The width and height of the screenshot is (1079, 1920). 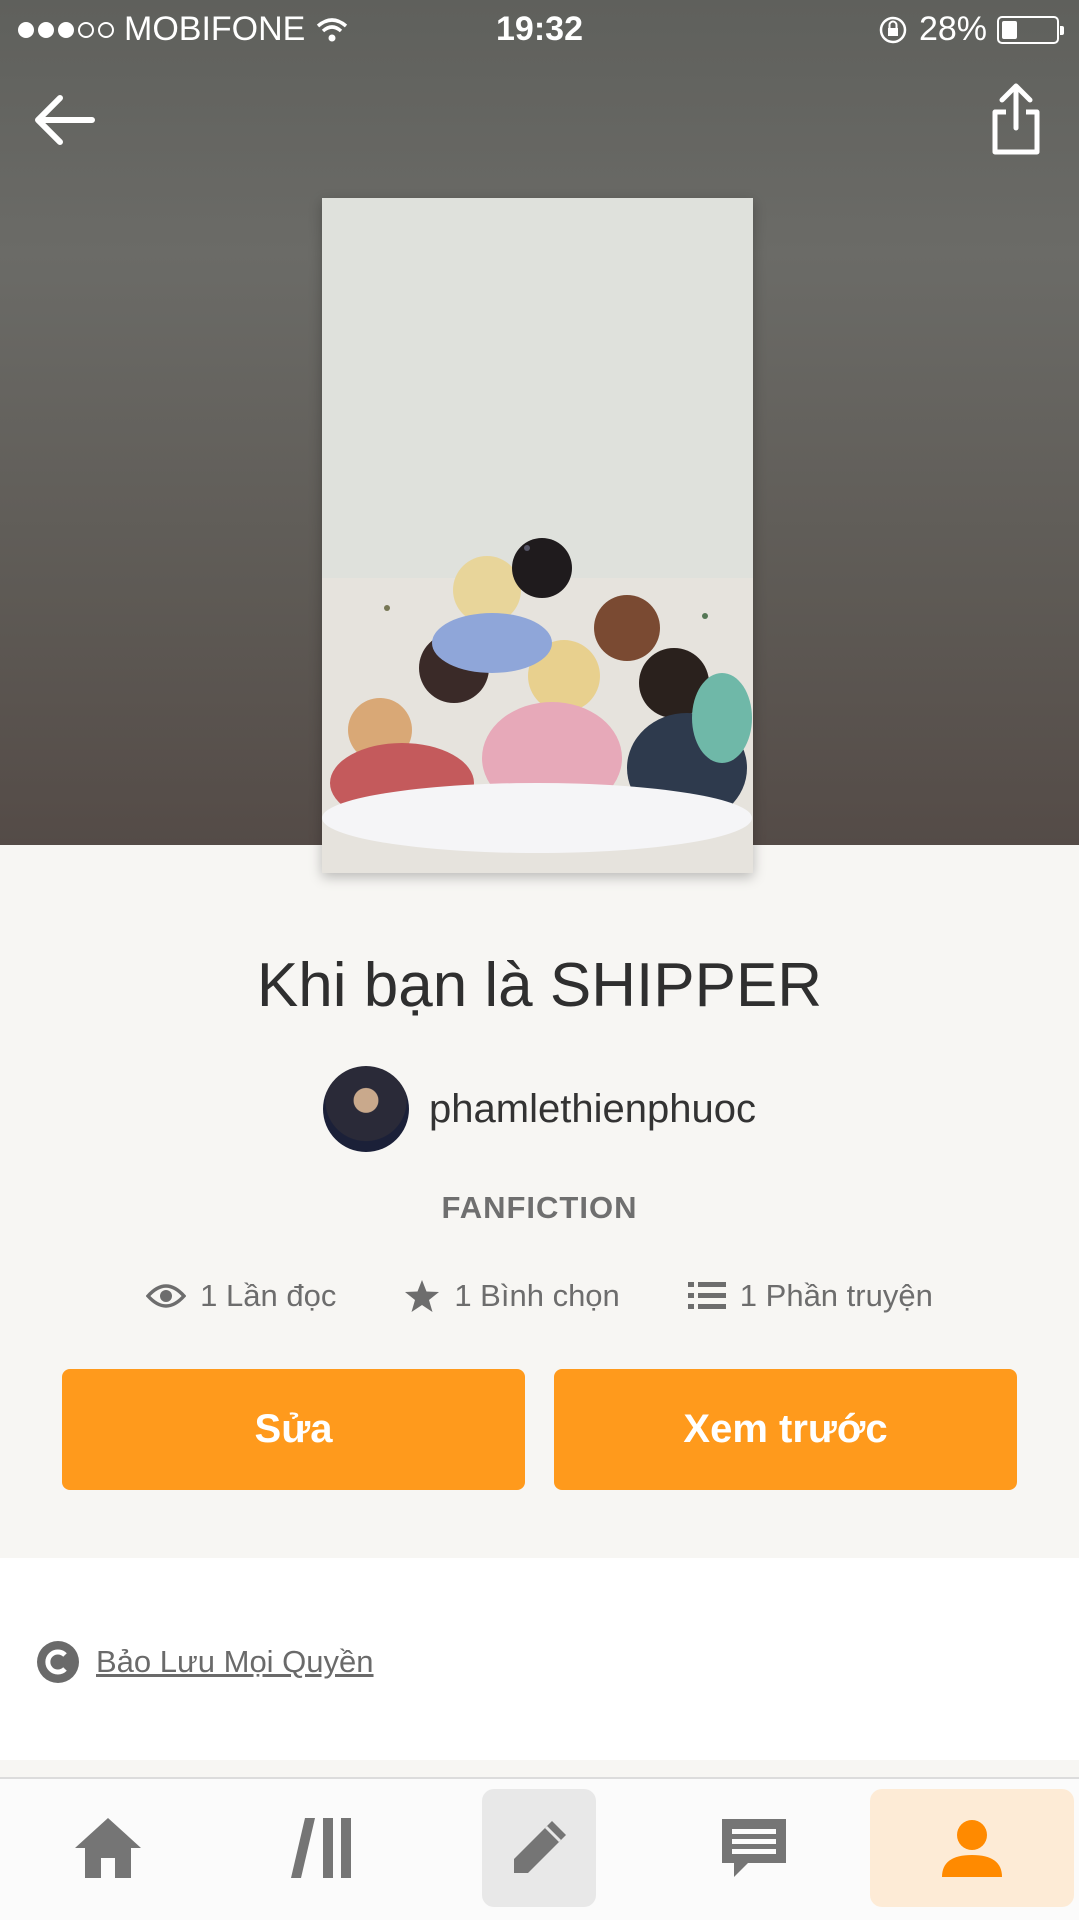 What do you see at coordinates (706, 1295) in the screenshot?
I see `list-icon` at bounding box center [706, 1295].